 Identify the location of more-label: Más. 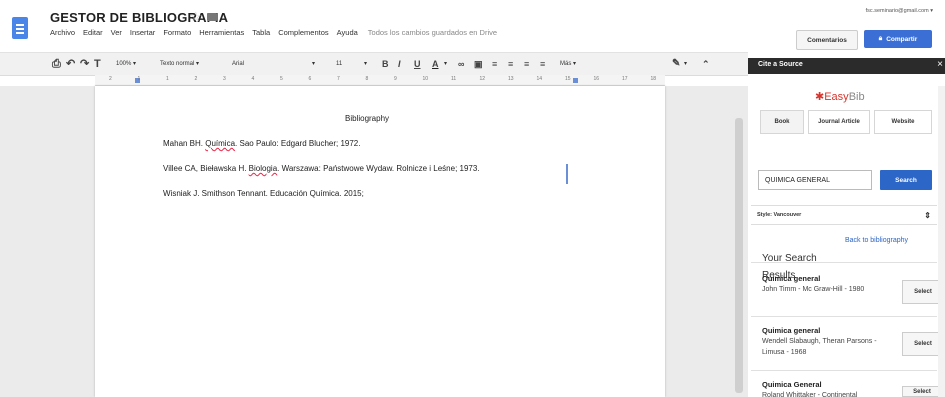
(566, 64).